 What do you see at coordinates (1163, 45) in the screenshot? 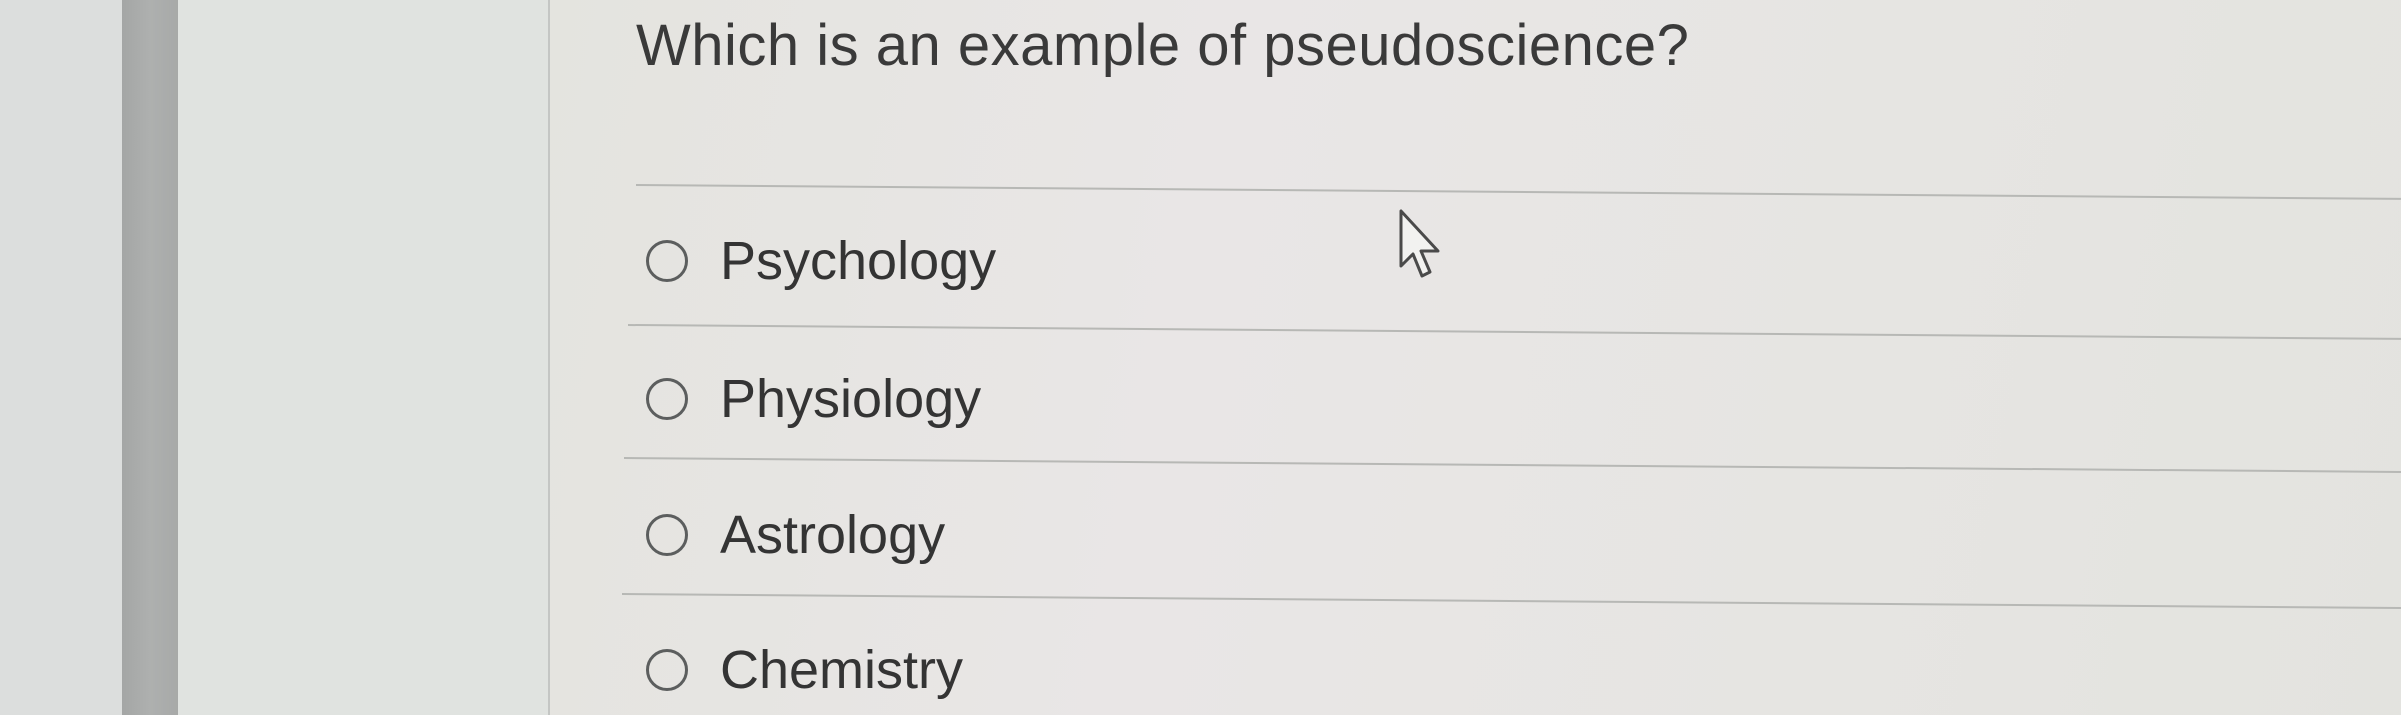
I see `question-text: Which is an example of pseudoscience?` at bounding box center [1163, 45].